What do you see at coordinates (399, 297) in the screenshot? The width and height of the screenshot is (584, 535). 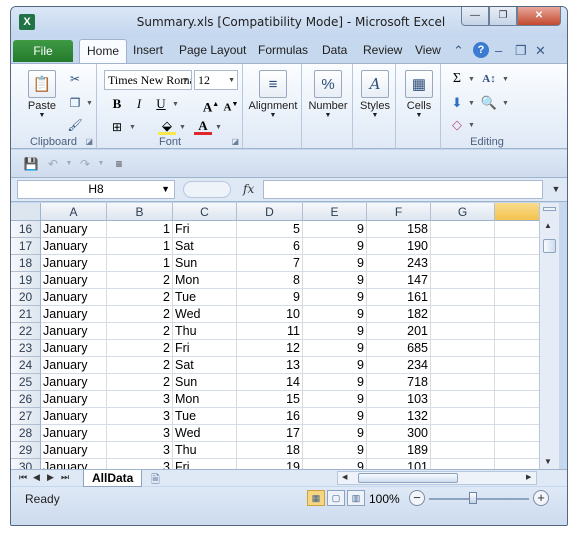 I see `table-cell: 161` at bounding box center [399, 297].